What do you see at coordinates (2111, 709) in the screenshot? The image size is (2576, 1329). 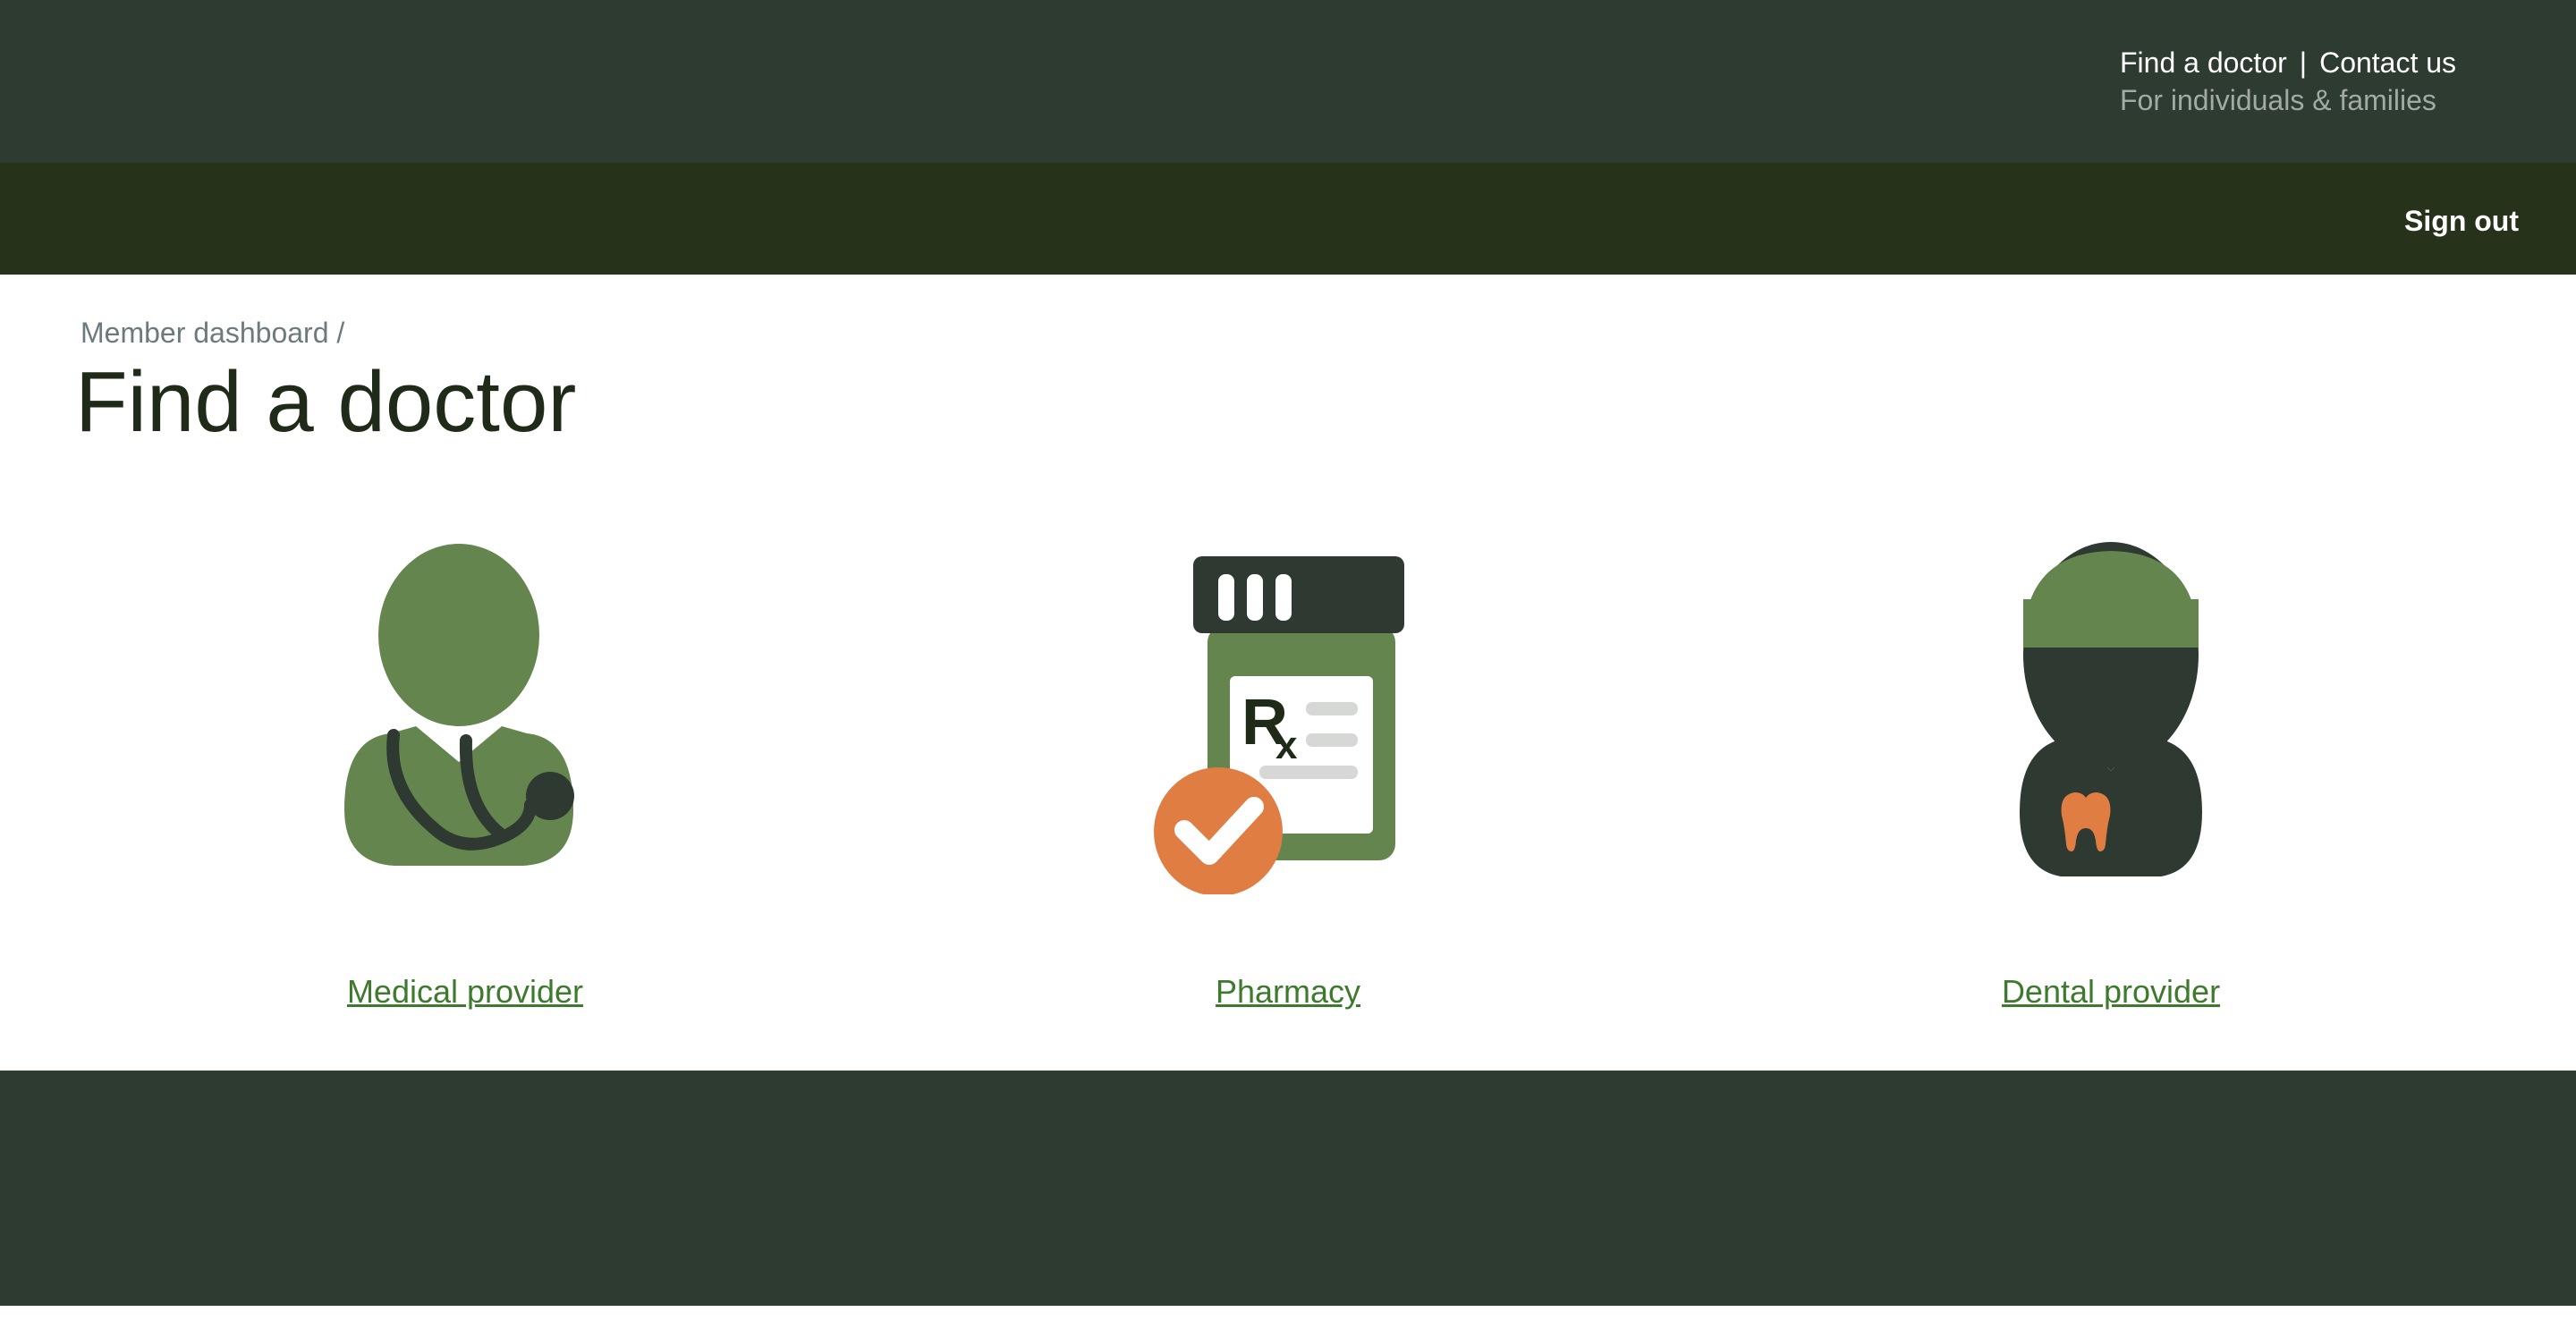 I see `dentist-icon` at bounding box center [2111, 709].